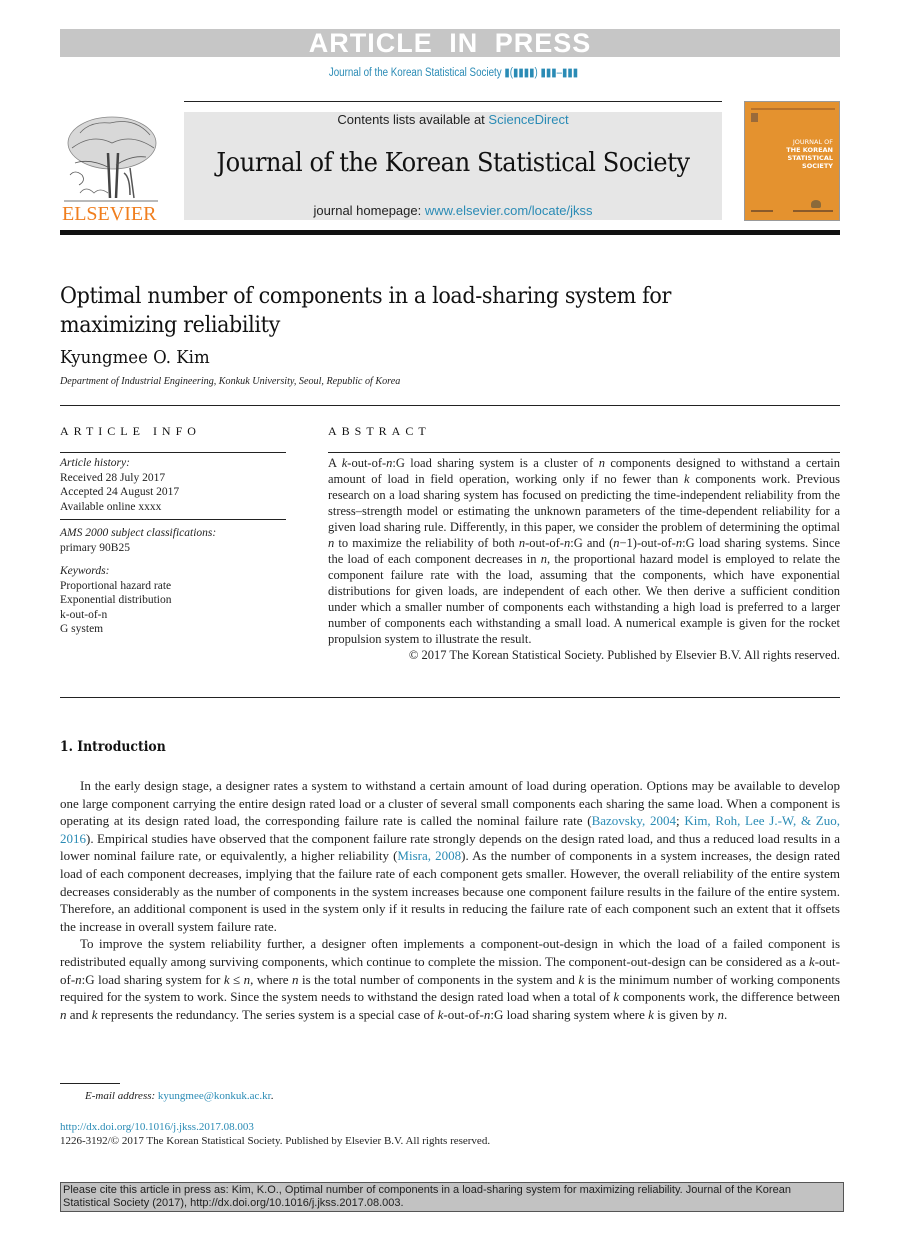  Describe the element at coordinates (90, 1083) in the screenshot. I see `footnote-rule` at that location.